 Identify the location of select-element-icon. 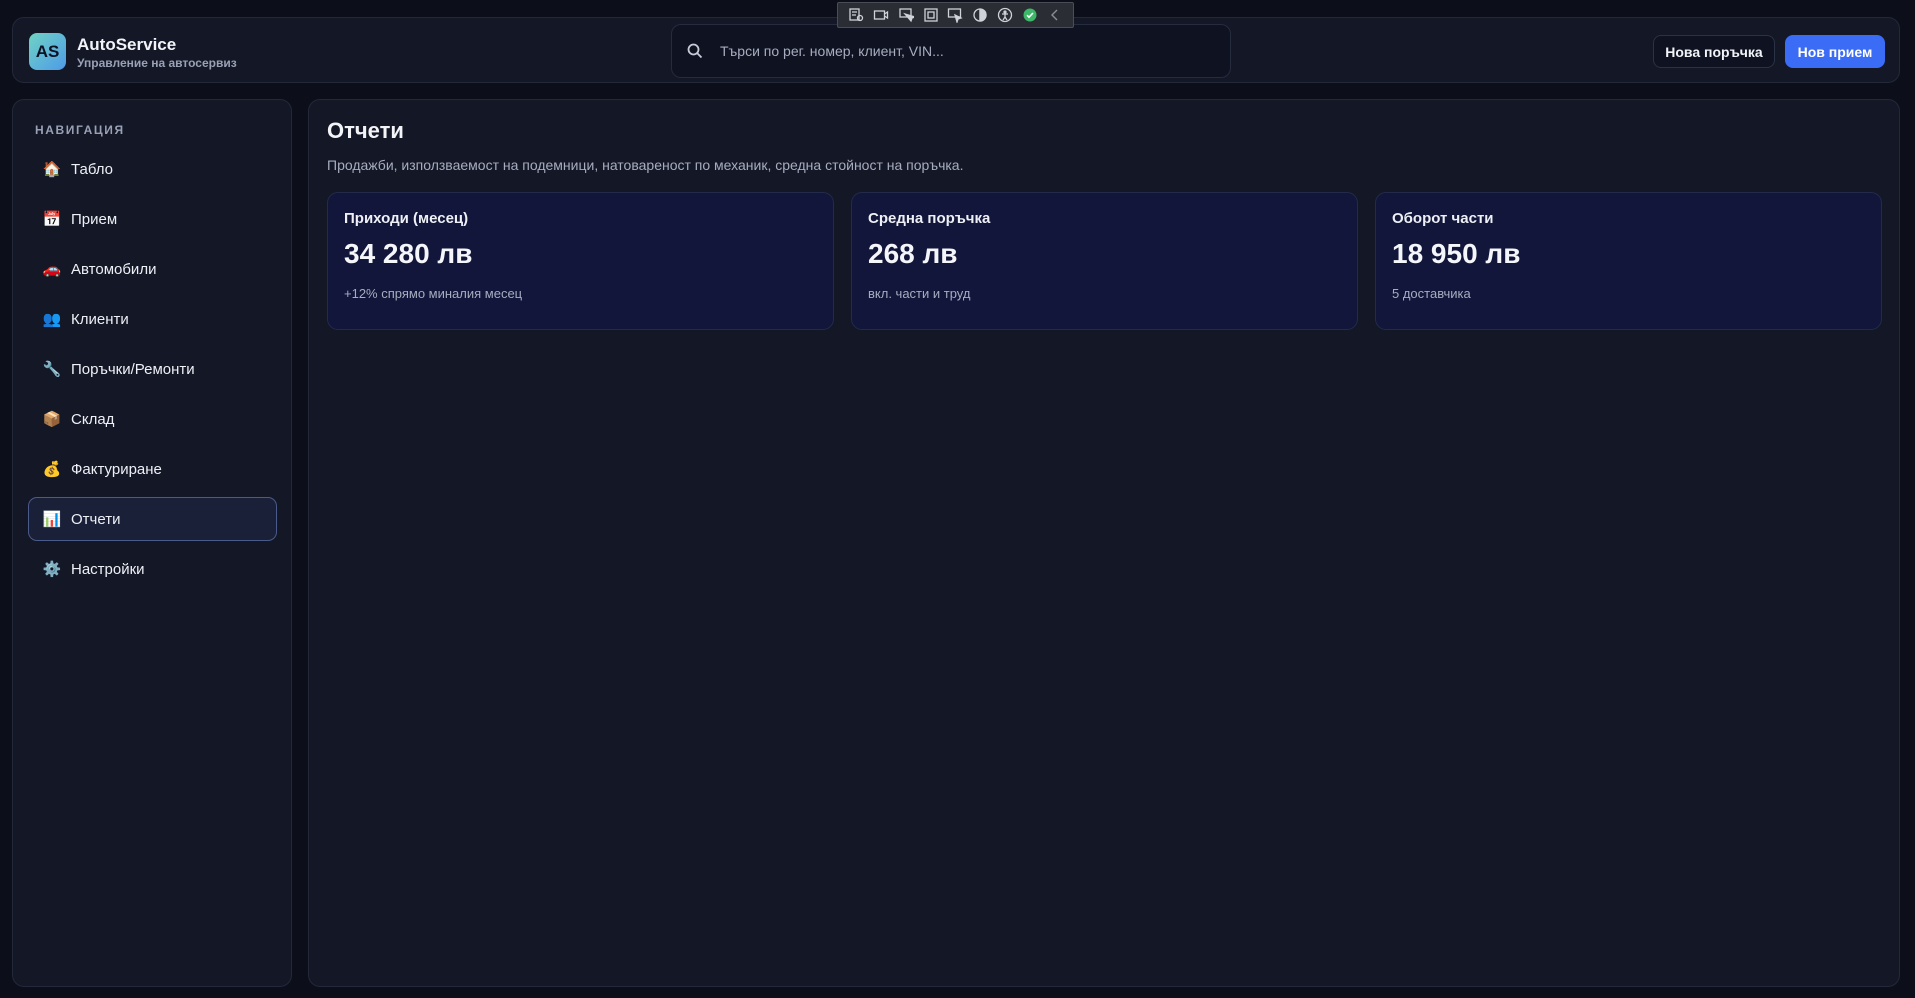
(906, 15).